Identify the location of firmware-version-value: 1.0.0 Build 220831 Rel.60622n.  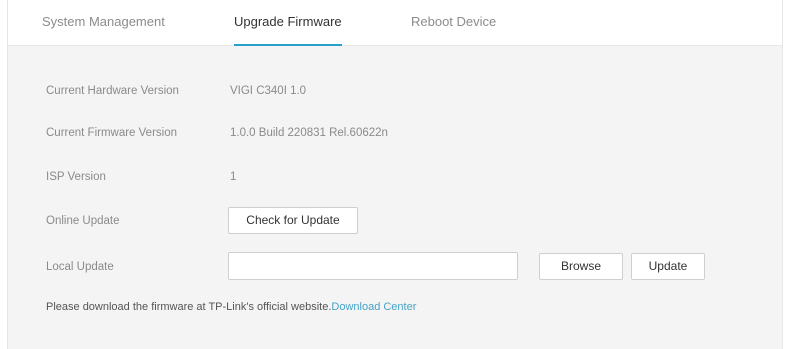
(309, 133).